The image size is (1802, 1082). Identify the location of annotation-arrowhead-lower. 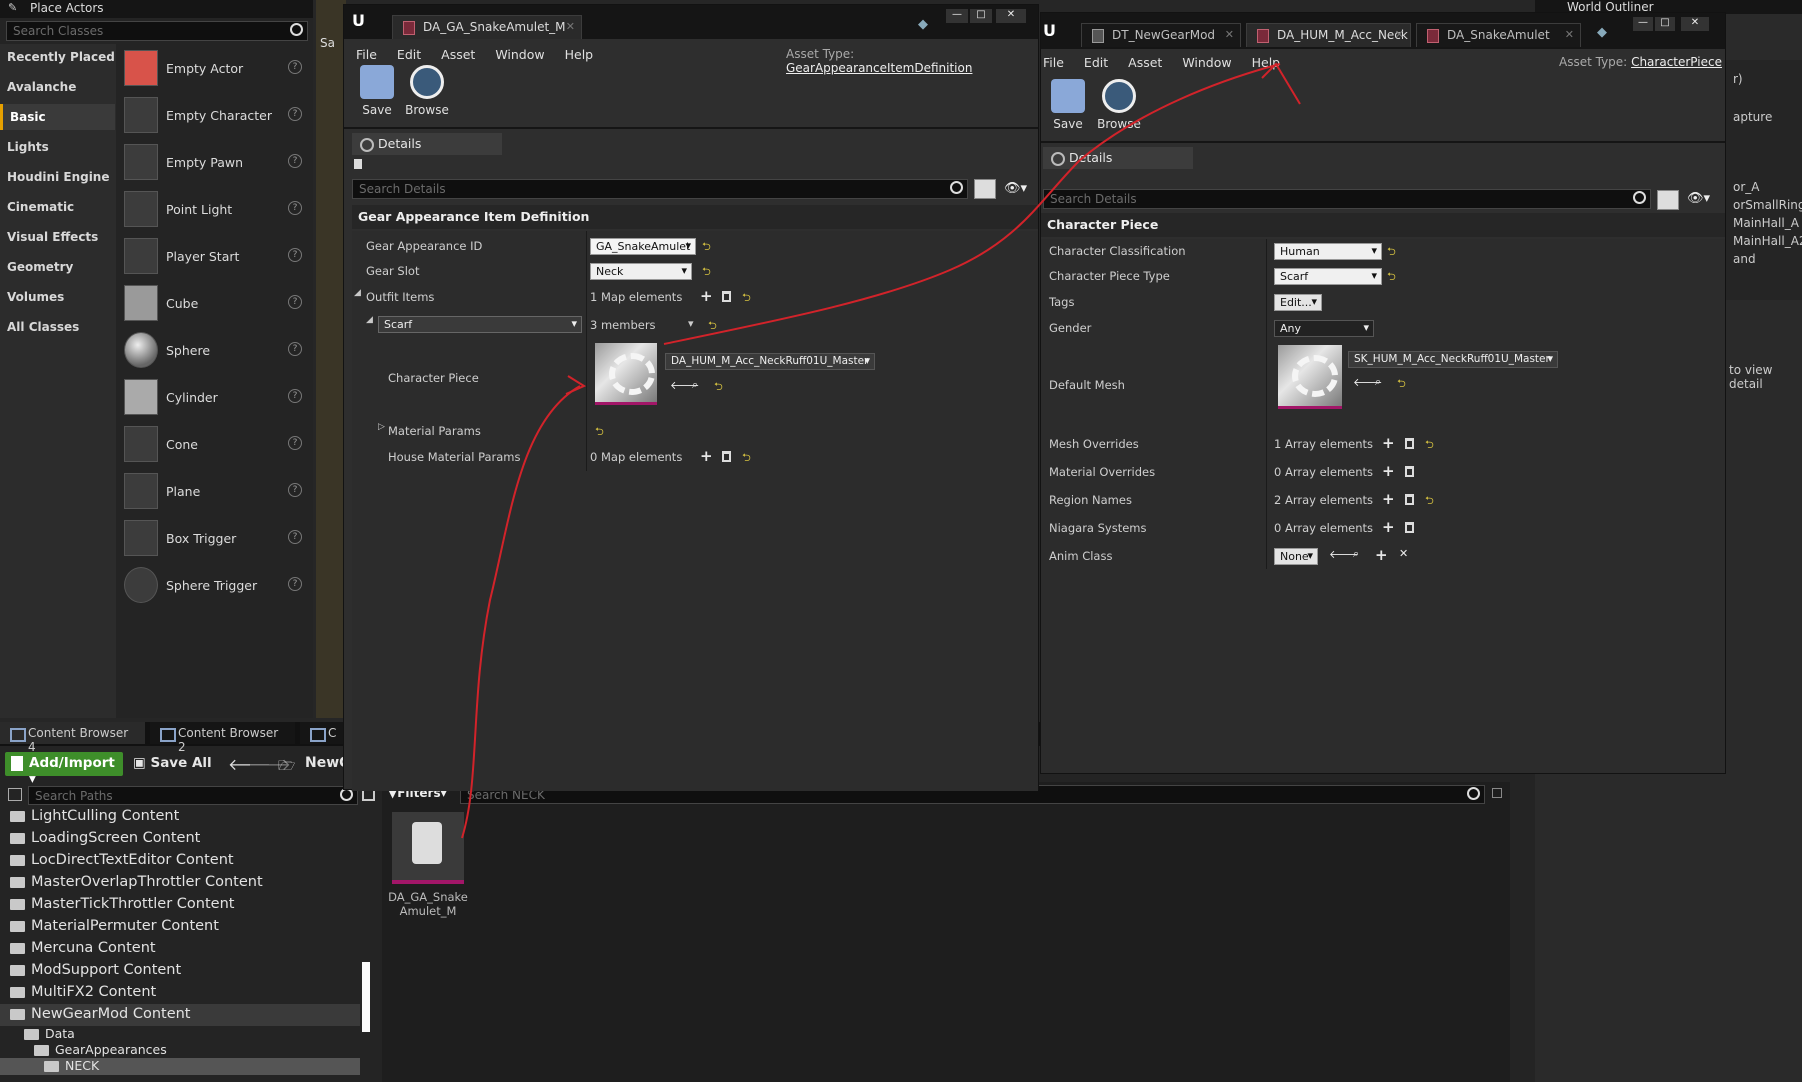
(576, 385).